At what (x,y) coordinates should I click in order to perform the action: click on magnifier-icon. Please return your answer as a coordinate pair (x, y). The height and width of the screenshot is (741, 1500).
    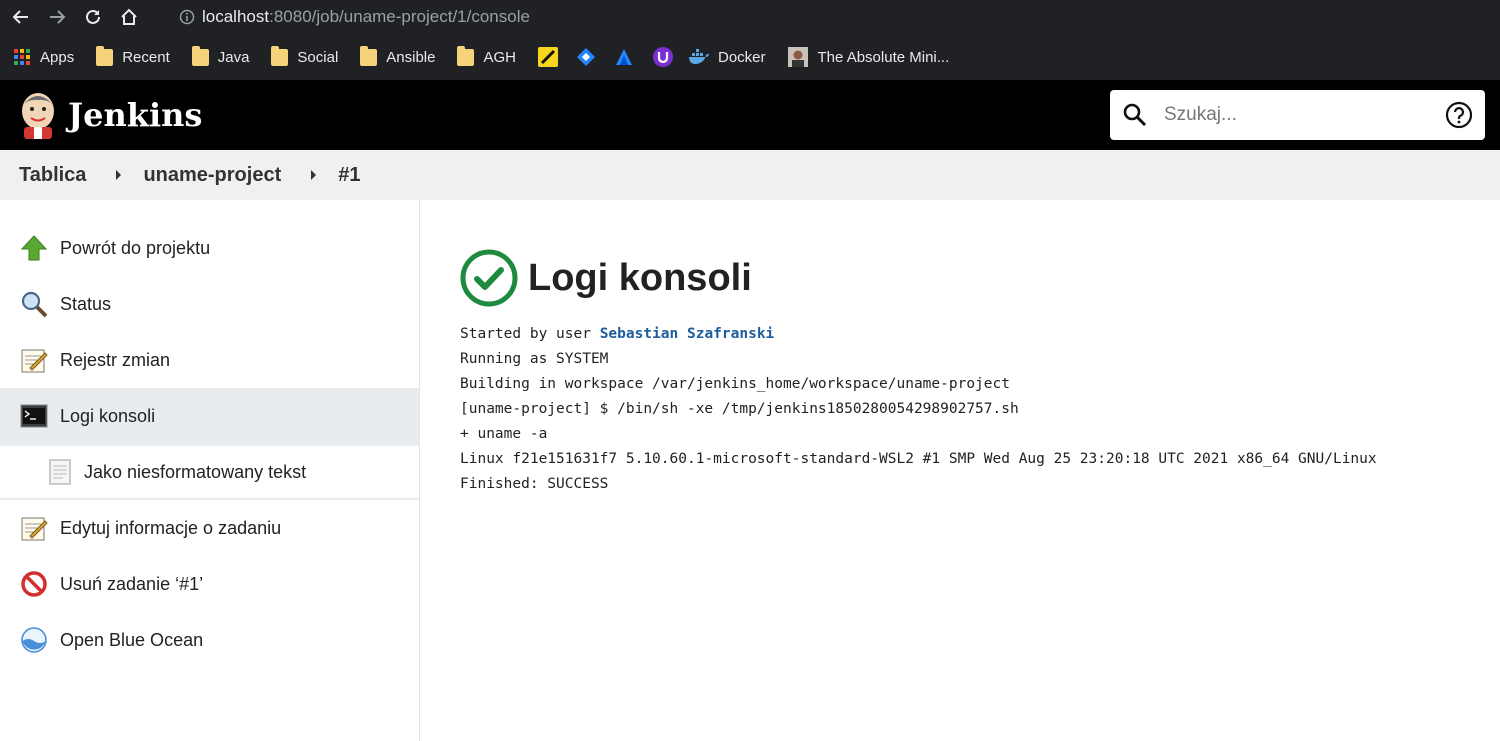
    Looking at the image, I should click on (34, 304).